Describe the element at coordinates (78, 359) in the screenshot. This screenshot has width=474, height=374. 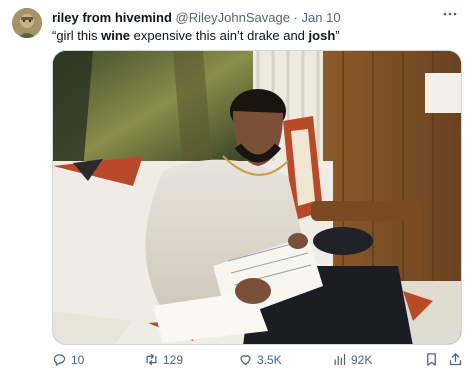
I see `reply-count: 10` at that location.